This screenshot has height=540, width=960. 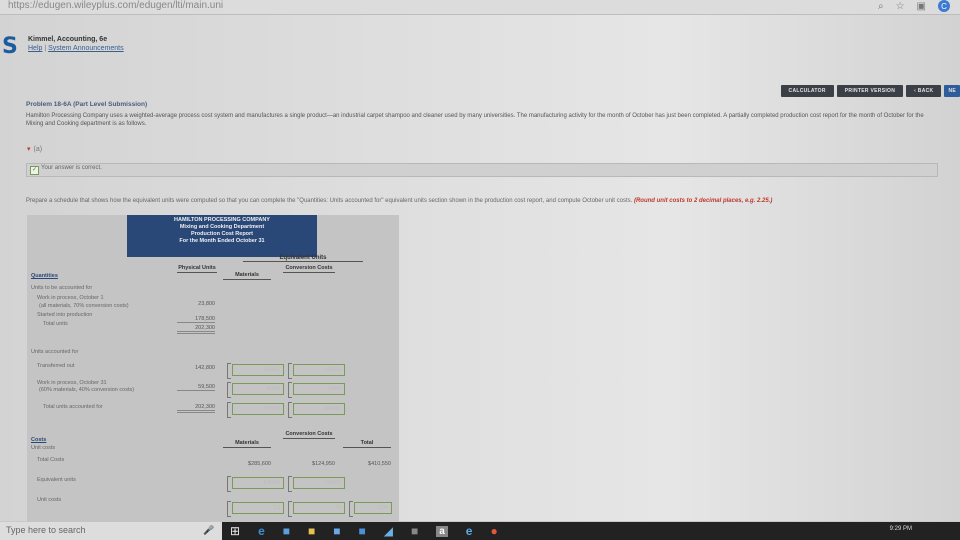 I want to click on help-link: Help, so click(x=35, y=48).